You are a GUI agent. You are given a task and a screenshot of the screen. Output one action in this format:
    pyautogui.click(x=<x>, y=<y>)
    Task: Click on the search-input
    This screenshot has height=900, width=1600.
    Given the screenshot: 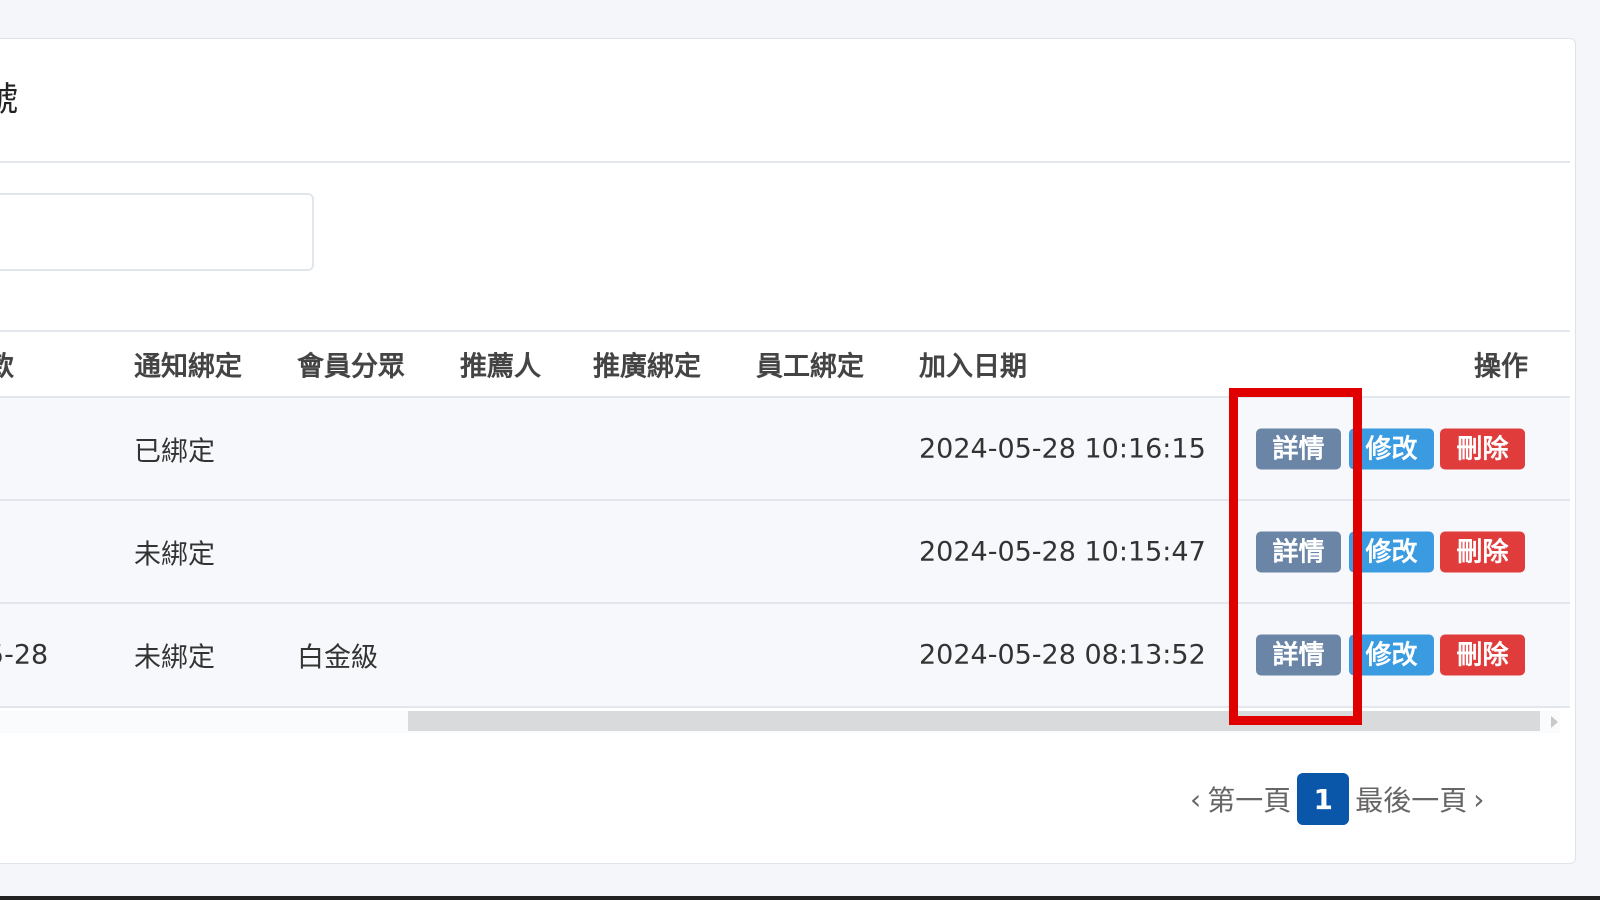 What is the action you would take?
    pyautogui.click(x=157, y=232)
    